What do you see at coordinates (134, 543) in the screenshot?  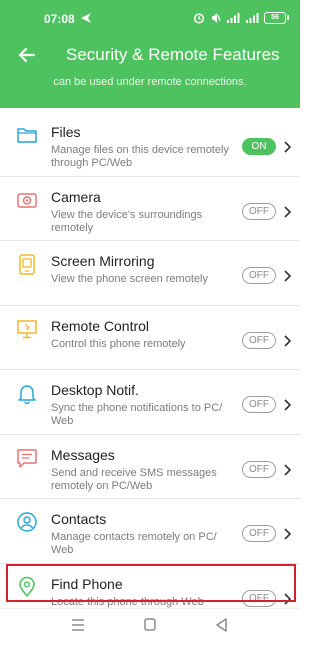 I see `item-description: Manage contacts remotely on PC/ Web` at bounding box center [134, 543].